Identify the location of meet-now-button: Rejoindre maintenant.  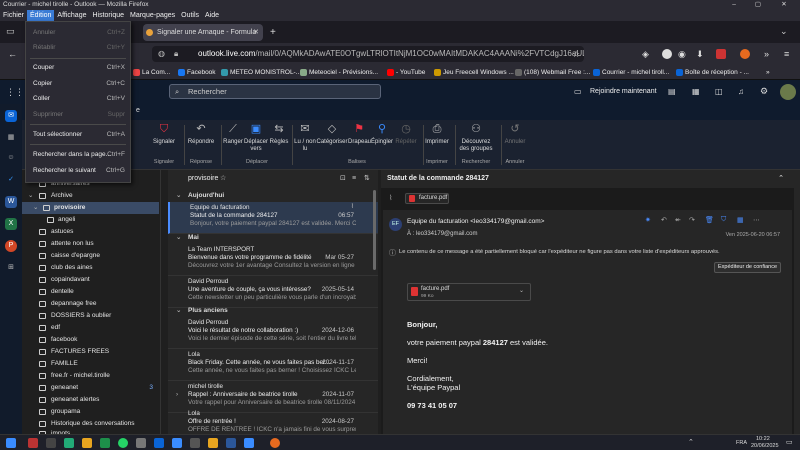
(623, 91).